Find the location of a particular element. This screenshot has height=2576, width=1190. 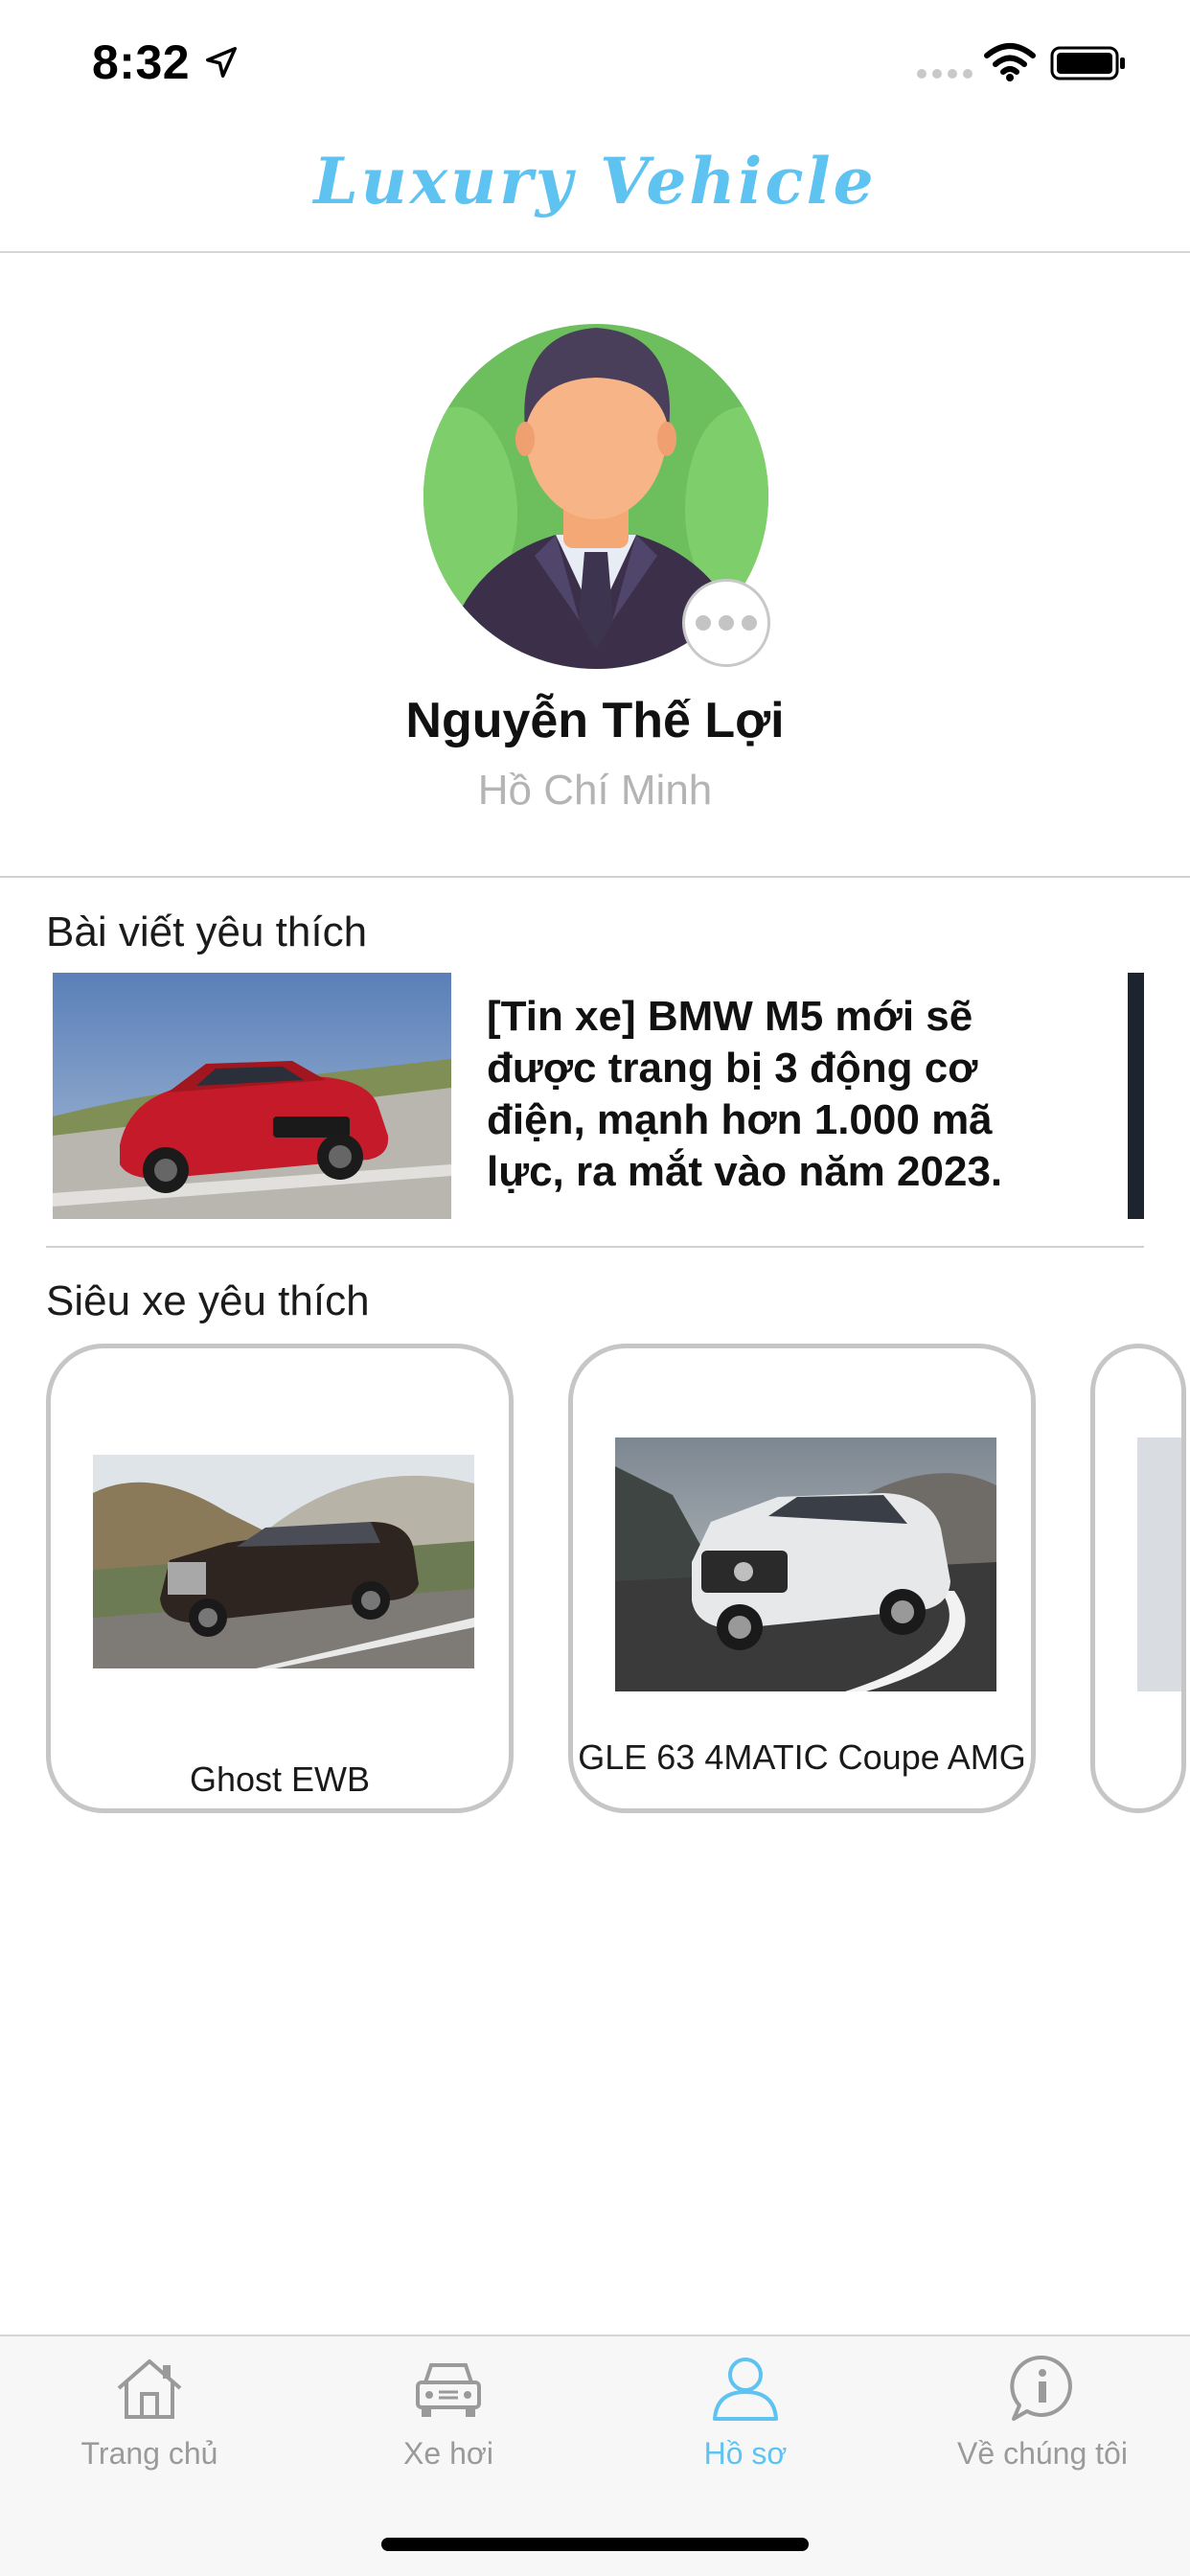

cellular-signal-icon is located at coordinates (945, 74).